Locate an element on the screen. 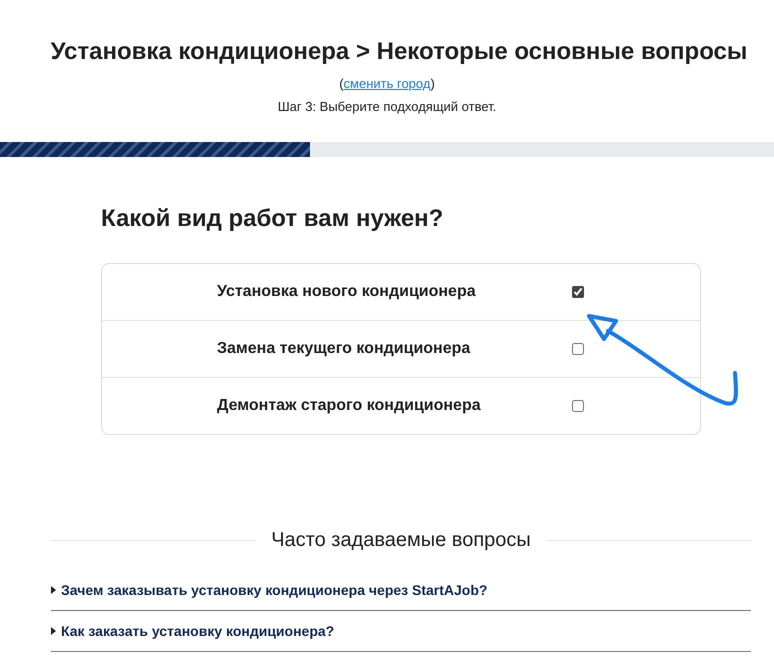  question-title: Какой вид работ вам нужен? is located at coordinates (272, 219).